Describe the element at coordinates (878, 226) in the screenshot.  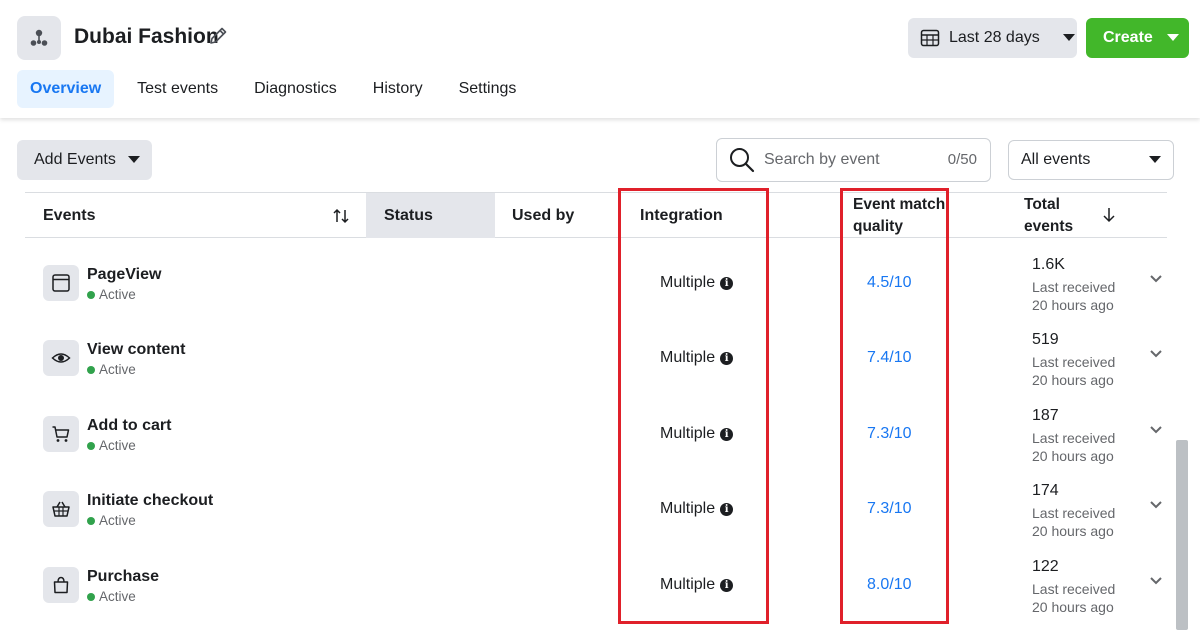
I see `emq-header-line2: quality` at that location.